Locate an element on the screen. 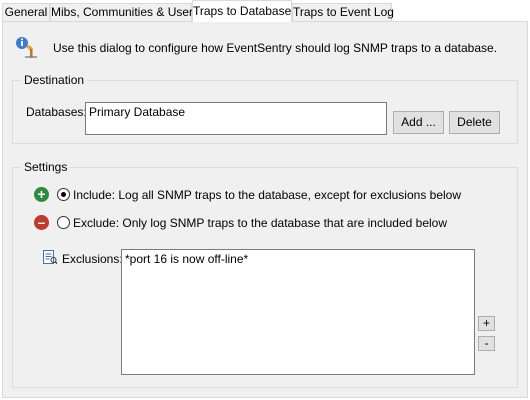  tab-label: General is located at coordinates (26, 12).